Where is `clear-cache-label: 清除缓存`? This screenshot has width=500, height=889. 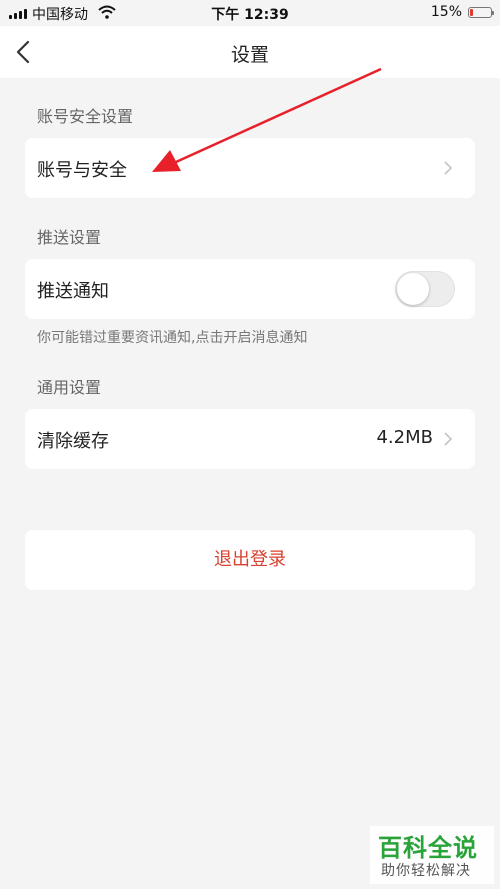 clear-cache-label: 清除缓存 is located at coordinates (73, 441).